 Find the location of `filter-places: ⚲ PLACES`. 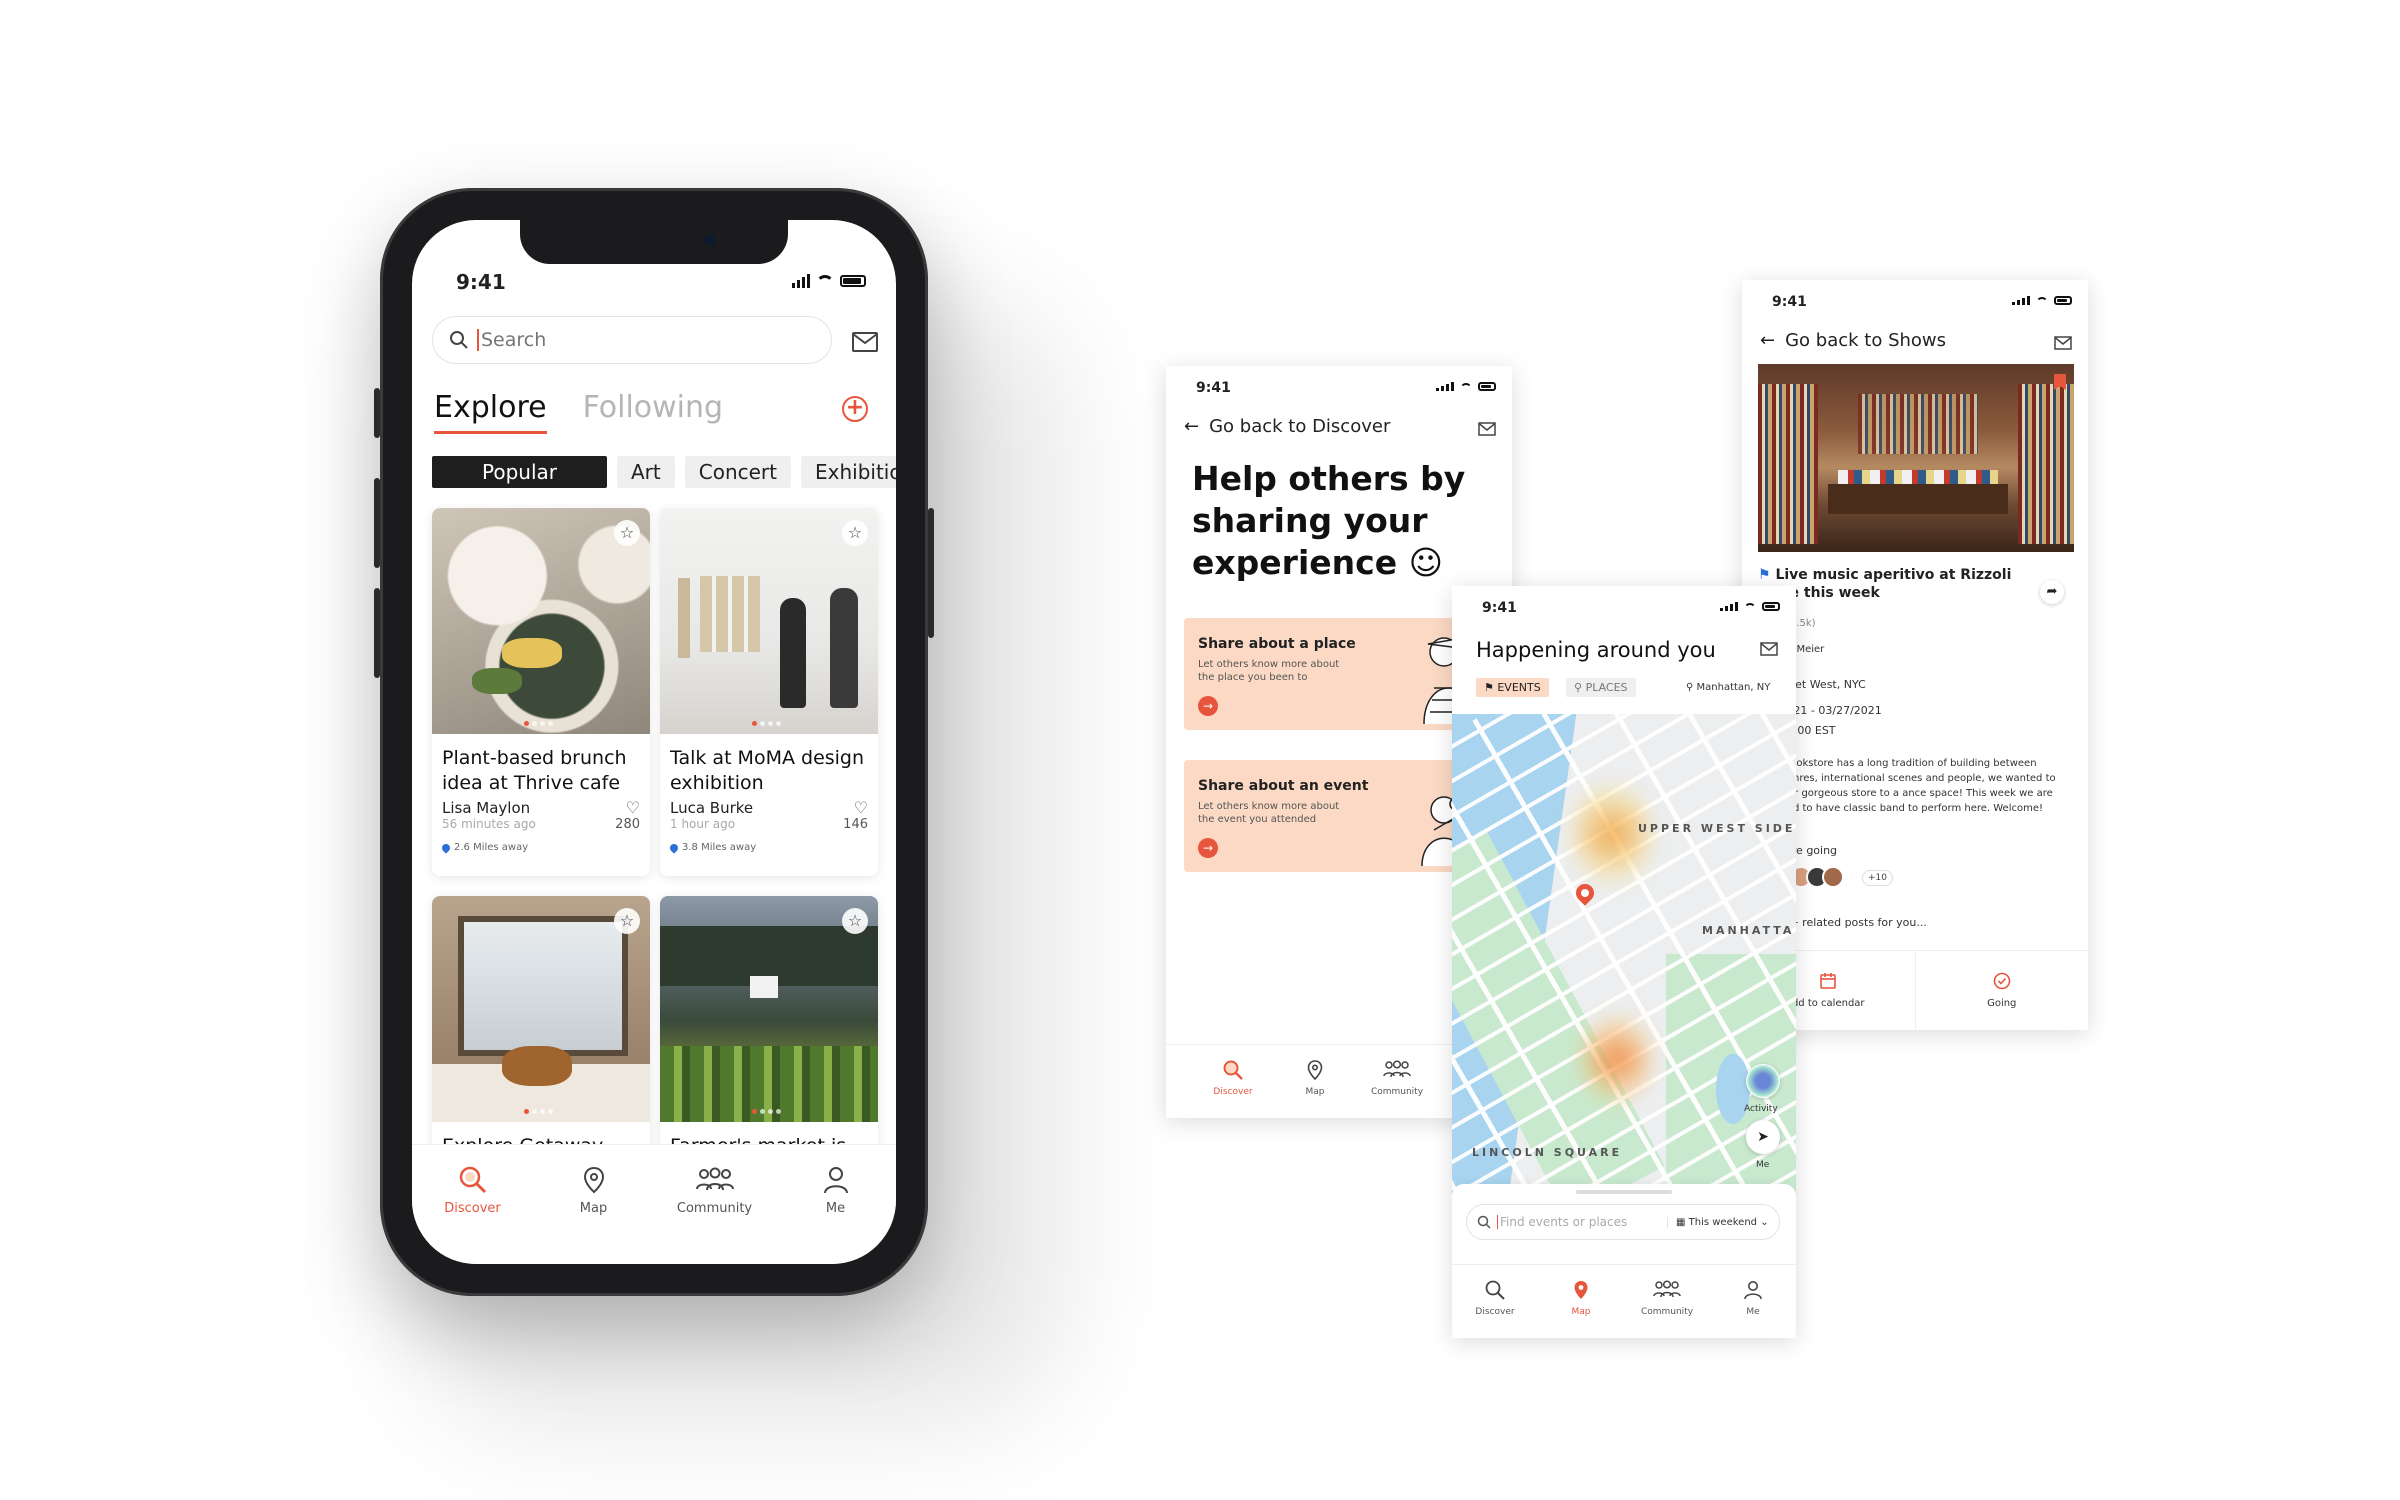

filter-places: ⚲ PLACES is located at coordinates (1601, 687).